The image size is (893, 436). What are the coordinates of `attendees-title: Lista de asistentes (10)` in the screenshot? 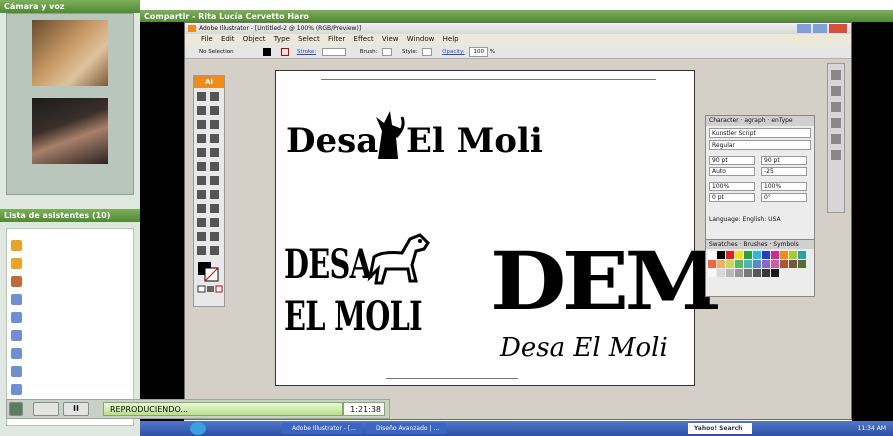 It's located at (70, 215).